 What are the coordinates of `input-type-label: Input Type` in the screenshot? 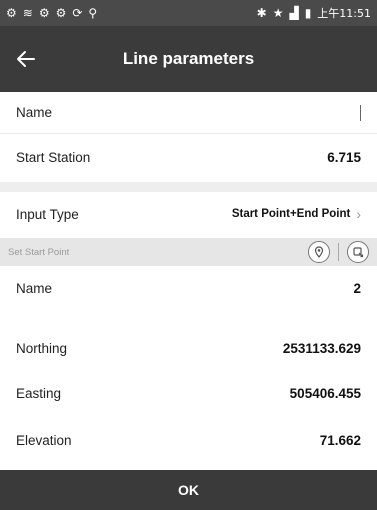 It's located at (47, 214).